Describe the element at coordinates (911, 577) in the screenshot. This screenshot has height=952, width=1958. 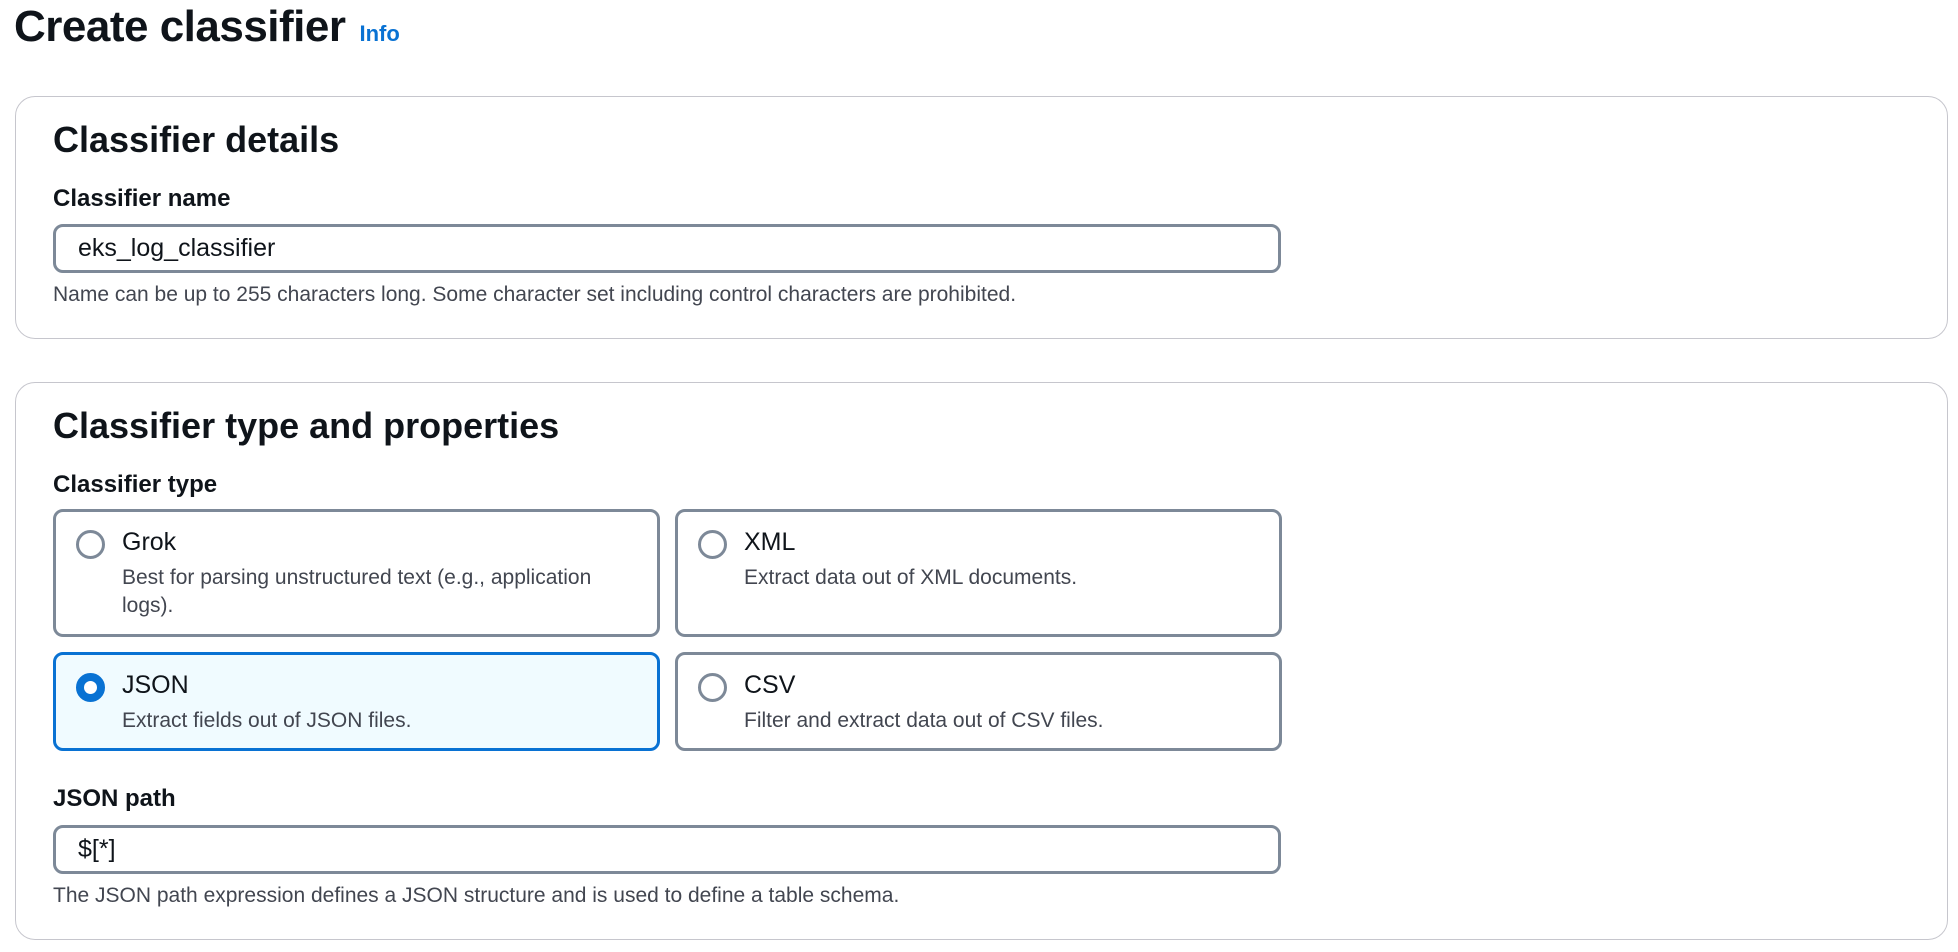
I see `xml-description: Extract data out of XML documents.` at that location.